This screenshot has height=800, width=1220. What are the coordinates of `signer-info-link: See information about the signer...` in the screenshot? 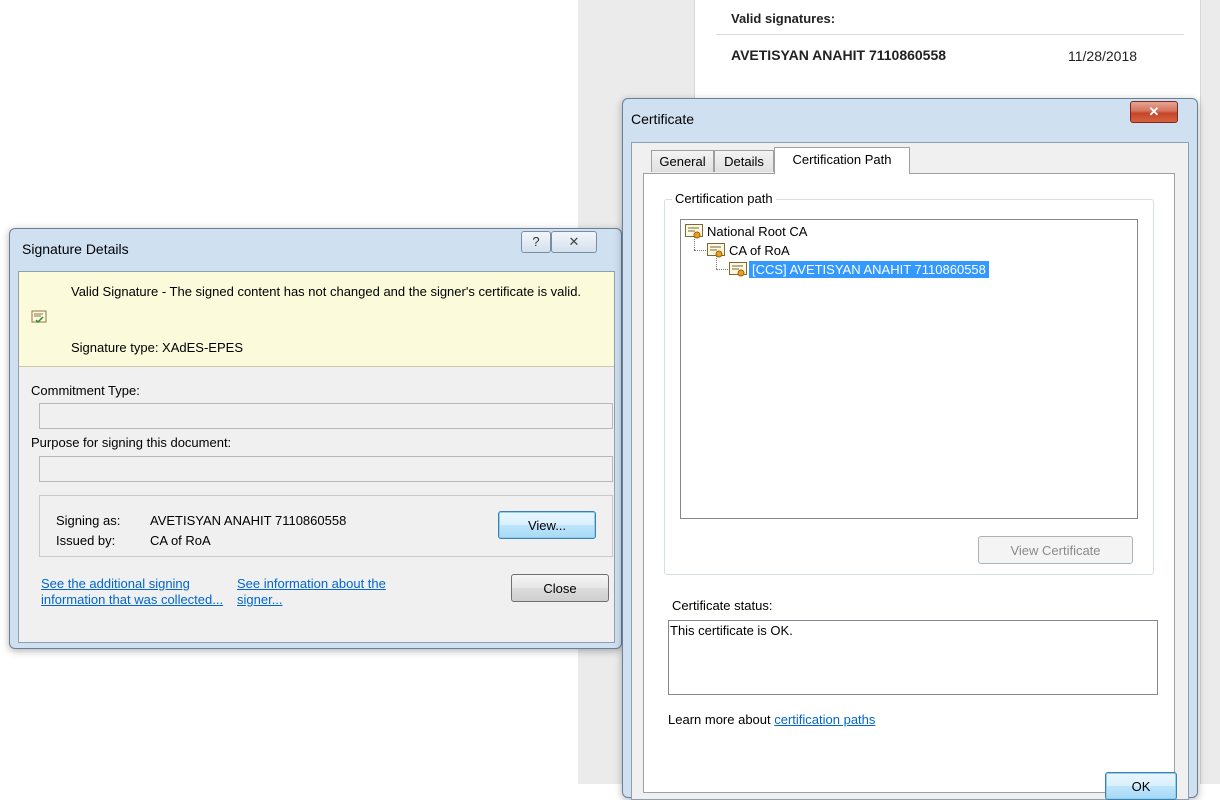 It's located at (327, 592).